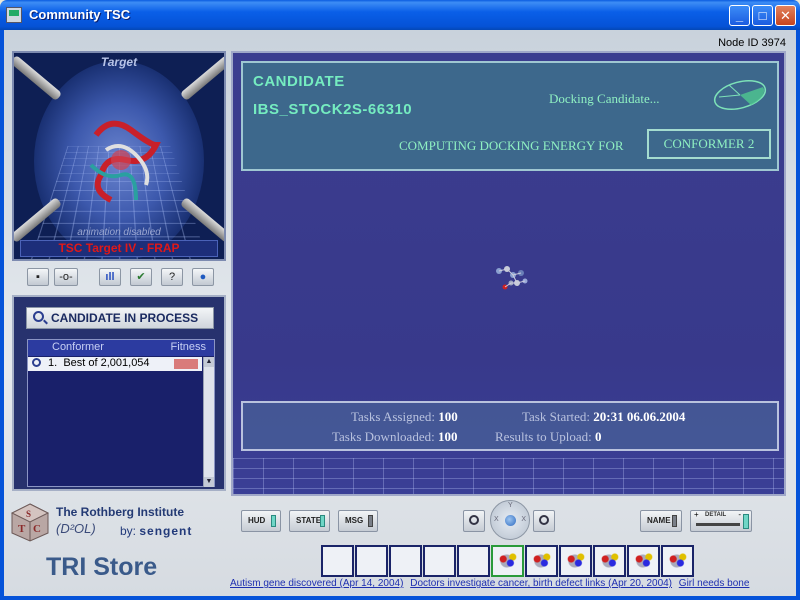 The image size is (800, 600). What do you see at coordinates (511, 145) in the screenshot?
I see `computing-label: COMPUTING DOCKING ENERGY FOR` at bounding box center [511, 145].